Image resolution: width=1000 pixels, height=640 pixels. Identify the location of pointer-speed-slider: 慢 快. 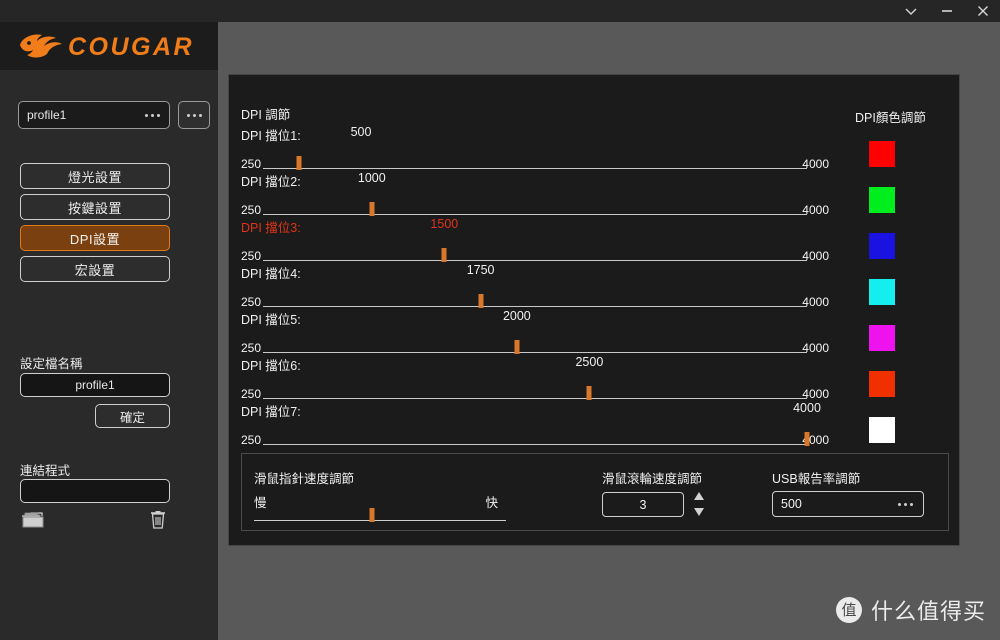
(380, 508).